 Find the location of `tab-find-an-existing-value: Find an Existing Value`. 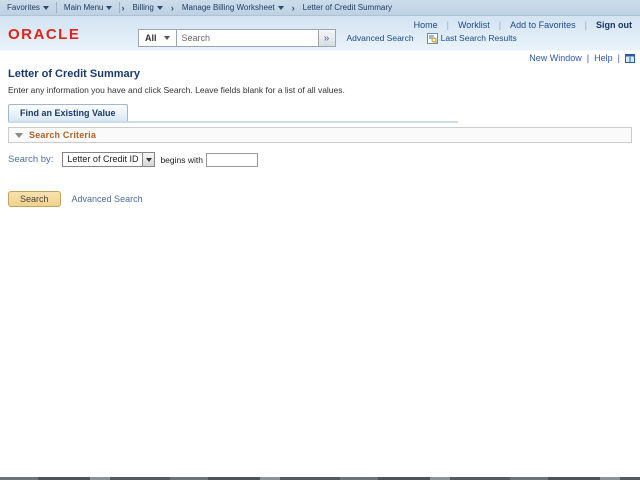

tab-find-an-existing-value: Find an Existing Value is located at coordinates (68, 112).